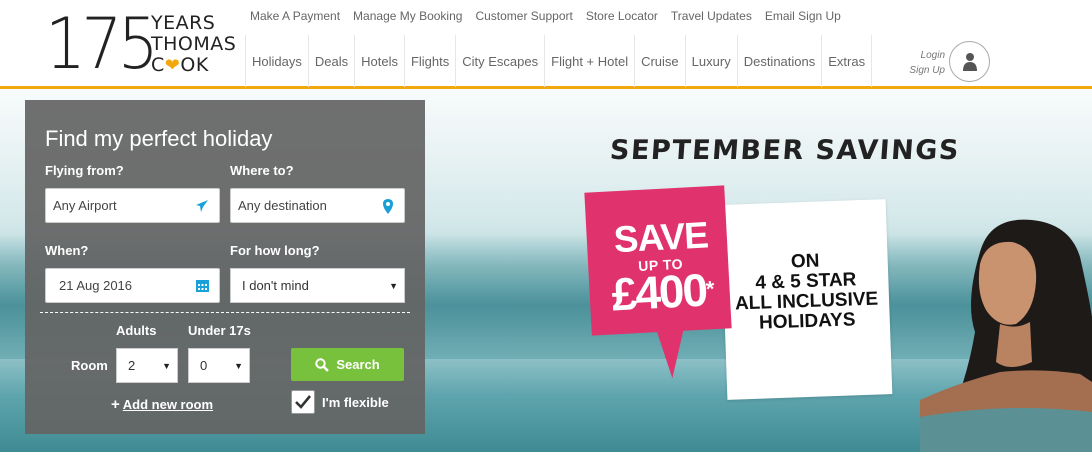 Image resolution: width=1092 pixels, height=452 pixels. Describe the element at coordinates (317, 285) in the screenshot. I see `duration-select: I don't mind ▼` at that location.